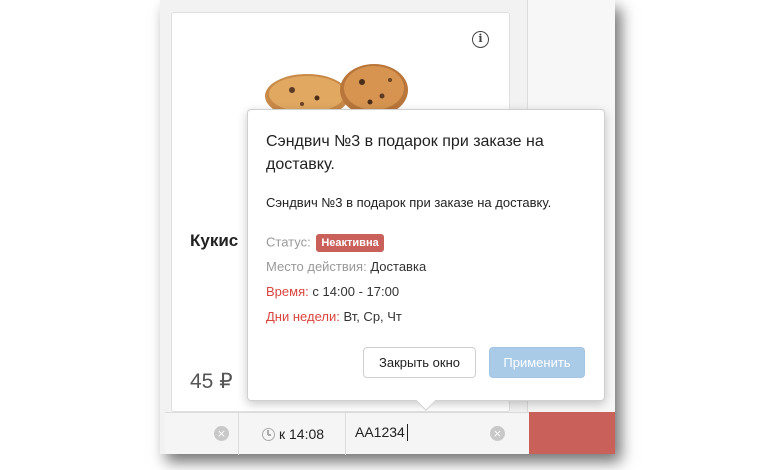 This screenshot has width=780, height=470. I want to click on days-label: Дни недели:, so click(303, 316).